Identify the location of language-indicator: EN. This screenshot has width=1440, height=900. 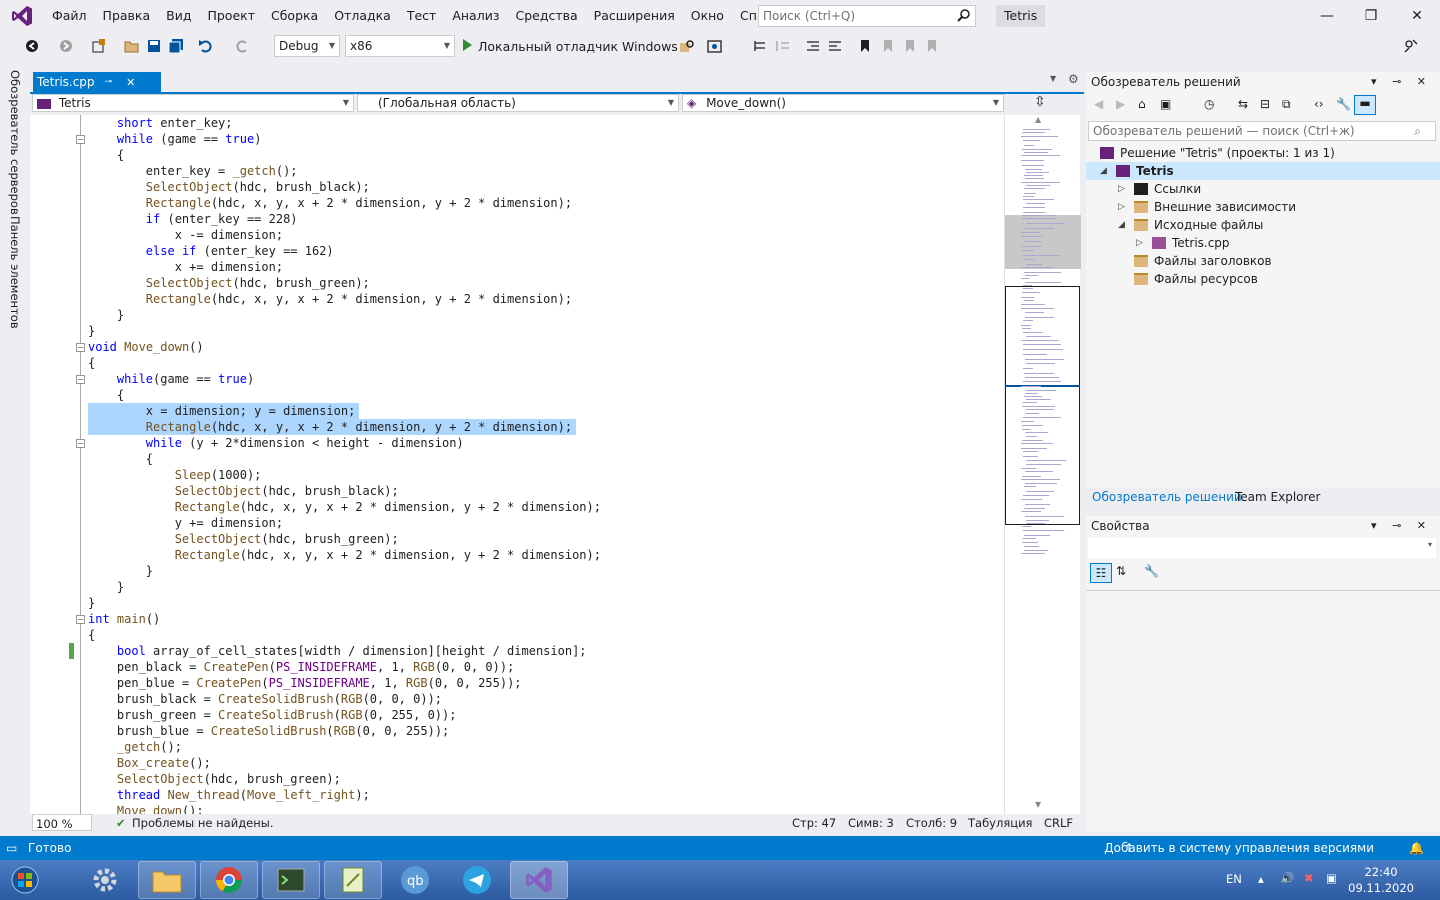
(1234, 879).